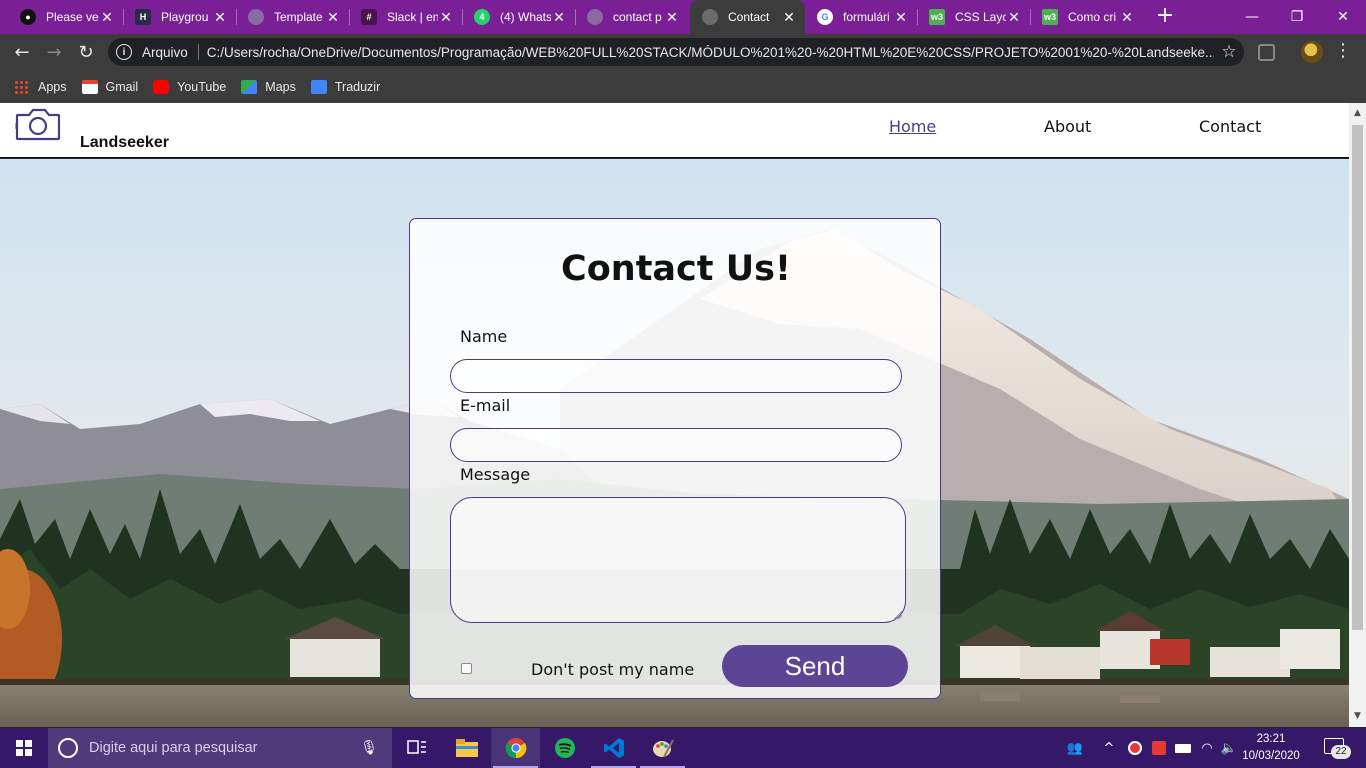 Image resolution: width=1366 pixels, height=768 pixels. I want to click on bookmark-label: Gmail, so click(122, 86).